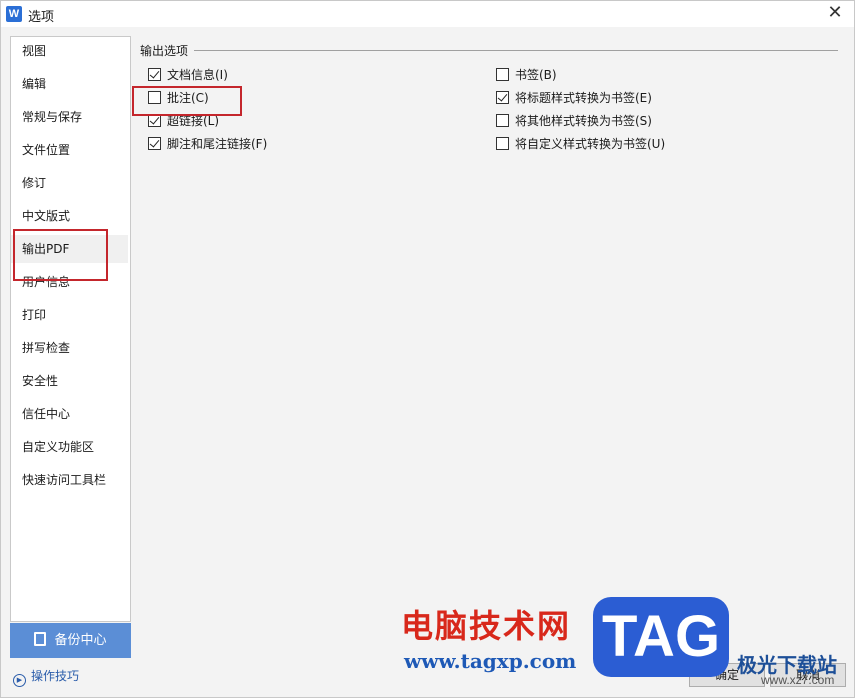 Image resolution: width=855 pixels, height=698 pixels. Describe the element at coordinates (536, 75) in the screenshot. I see `option-label: 书签(B)` at that location.